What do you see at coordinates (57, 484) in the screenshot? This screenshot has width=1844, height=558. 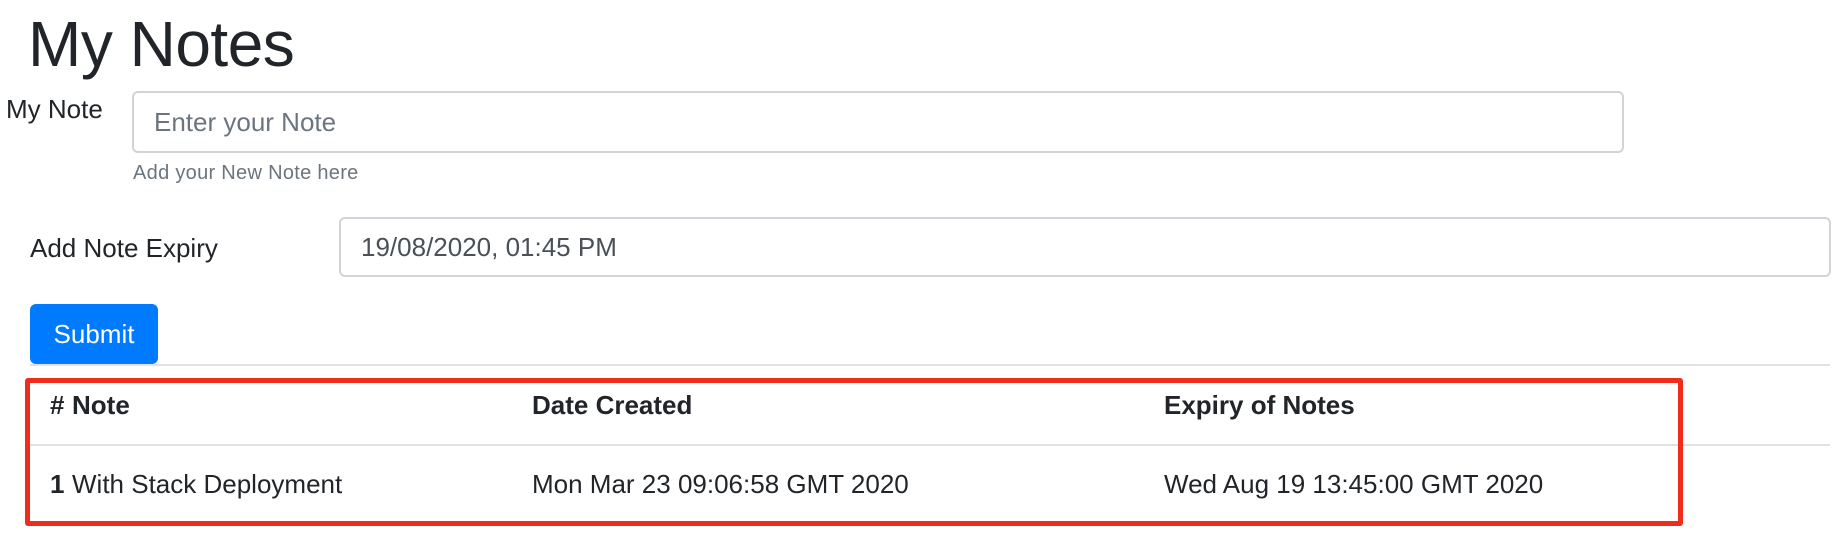 I see `row-num: 1` at bounding box center [57, 484].